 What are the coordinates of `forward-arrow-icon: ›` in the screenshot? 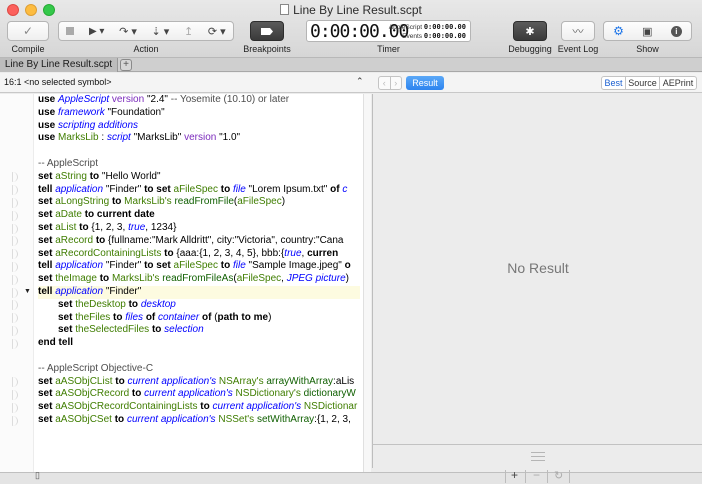 It's located at (396, 83).